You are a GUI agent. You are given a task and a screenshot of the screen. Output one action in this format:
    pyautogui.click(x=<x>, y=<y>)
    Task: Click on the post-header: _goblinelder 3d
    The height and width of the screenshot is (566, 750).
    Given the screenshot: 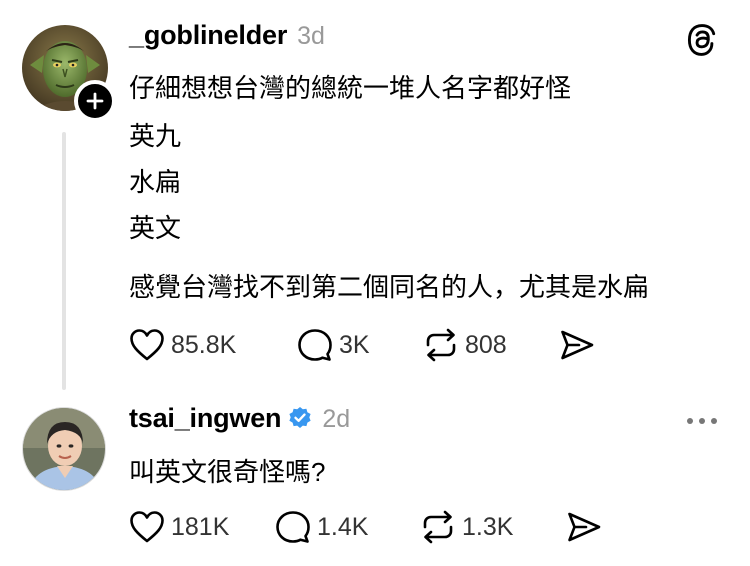 What is the action you would take?
    pyautogui.click(x=227, y=35)
    